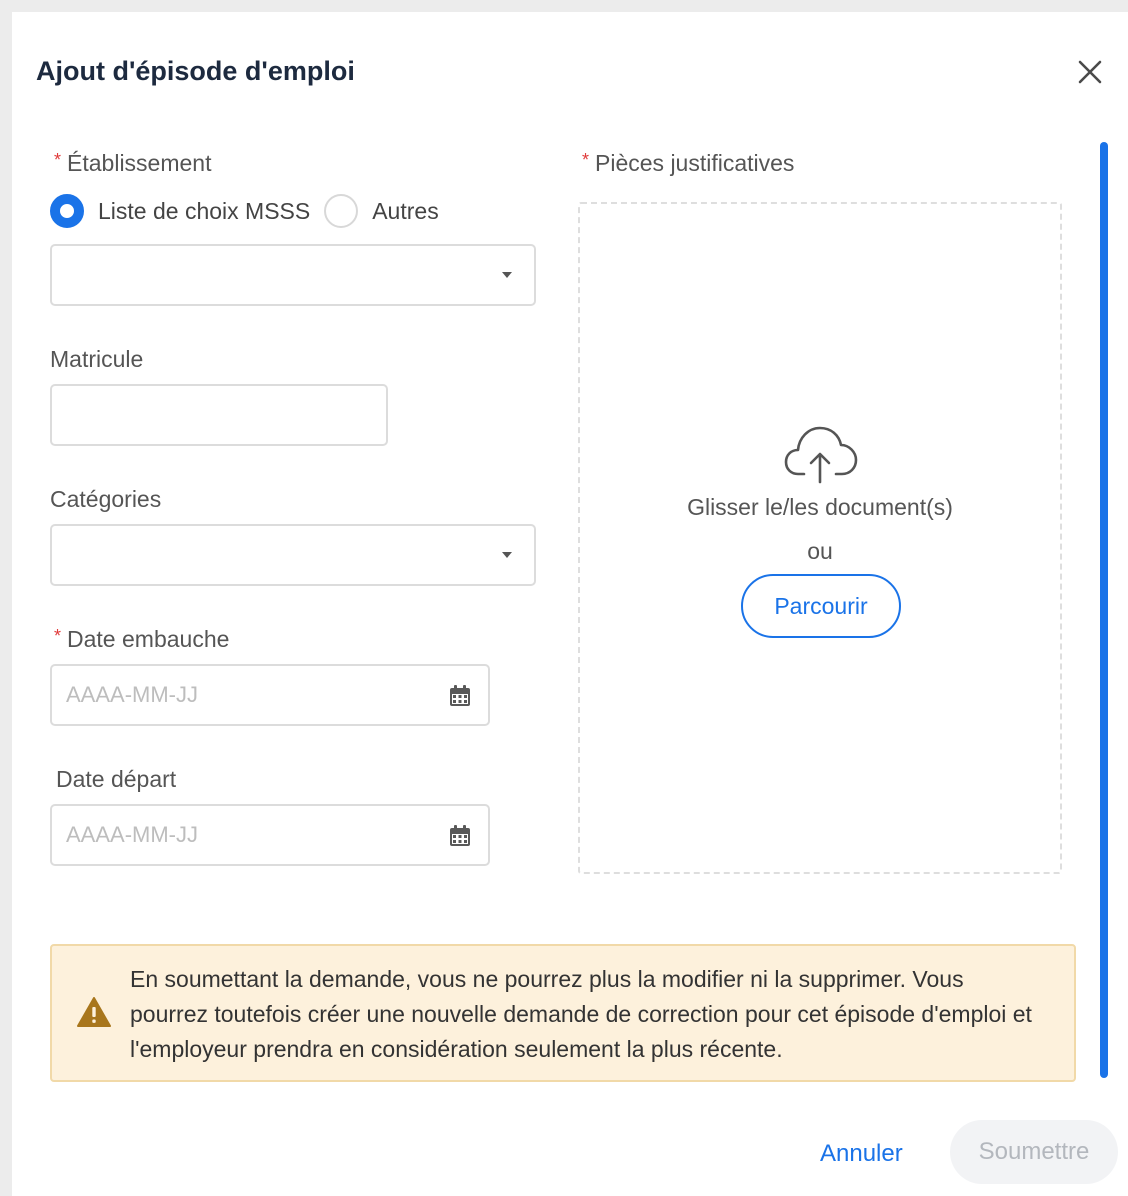 The image size is (1128, 1196). I want to click on scrollbar, so click(1104, 610).